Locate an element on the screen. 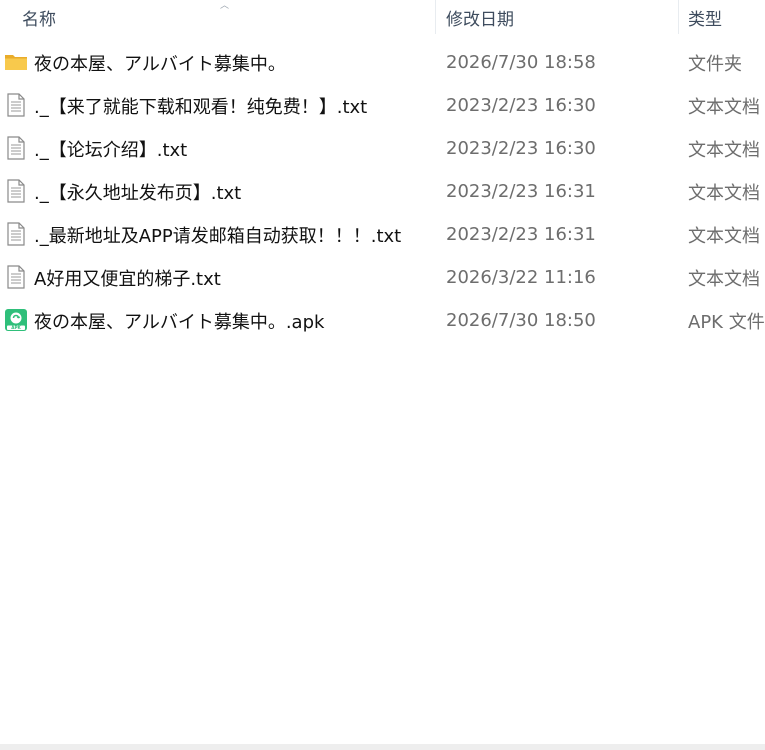 This screenshot has height=750, width=765. column-header-modified: 修改日期 is located at coordinates (561, 17).